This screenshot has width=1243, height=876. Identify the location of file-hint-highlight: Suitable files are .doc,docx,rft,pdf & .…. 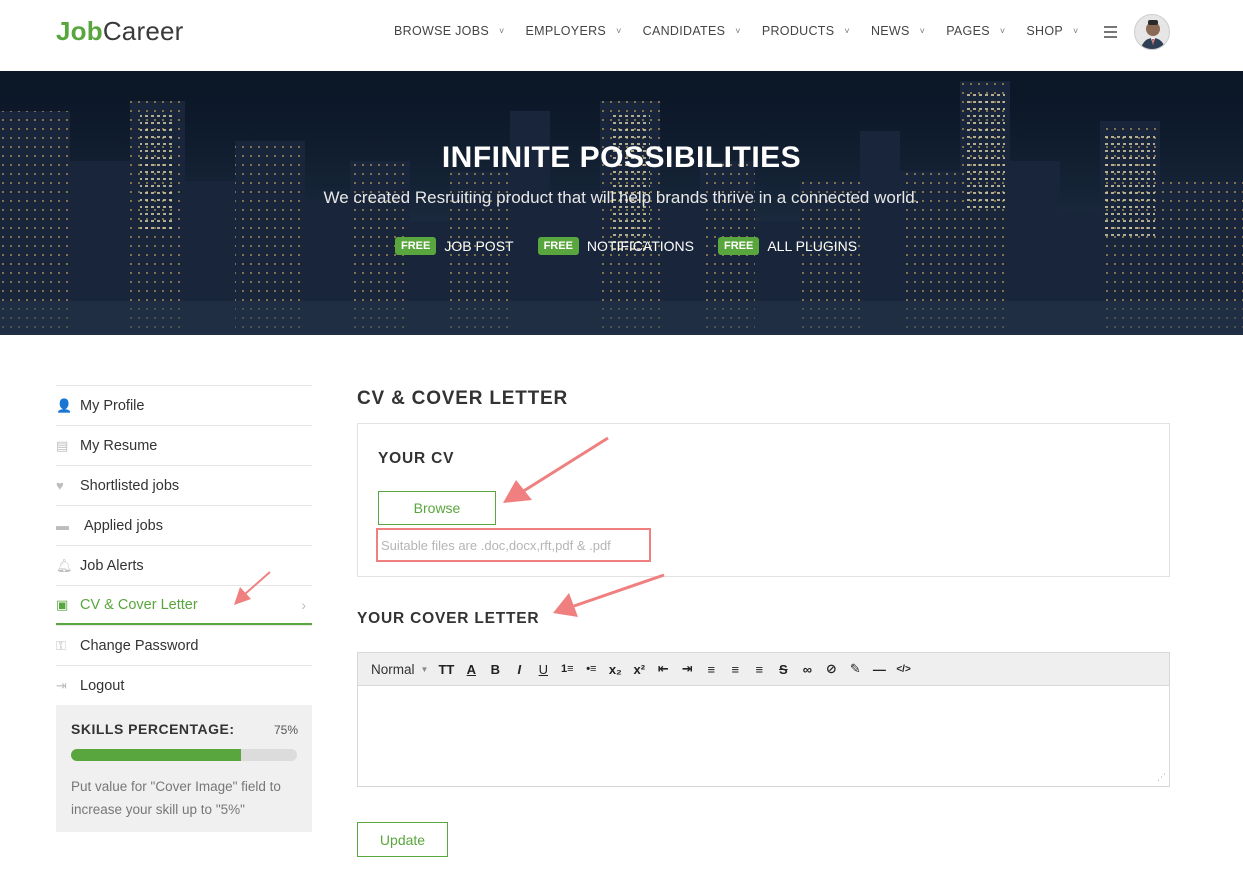
(513, 545).